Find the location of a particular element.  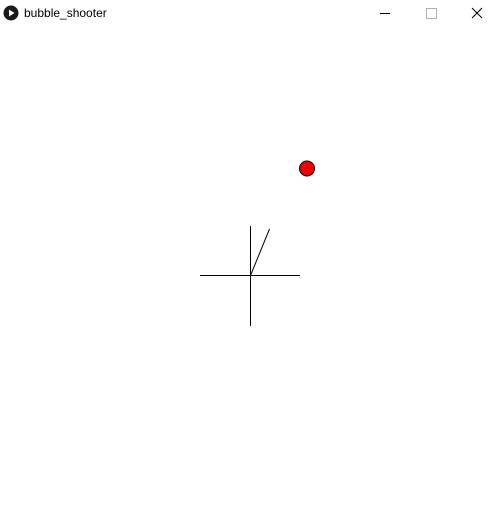

game-scene is located at coordinates (257, 243).